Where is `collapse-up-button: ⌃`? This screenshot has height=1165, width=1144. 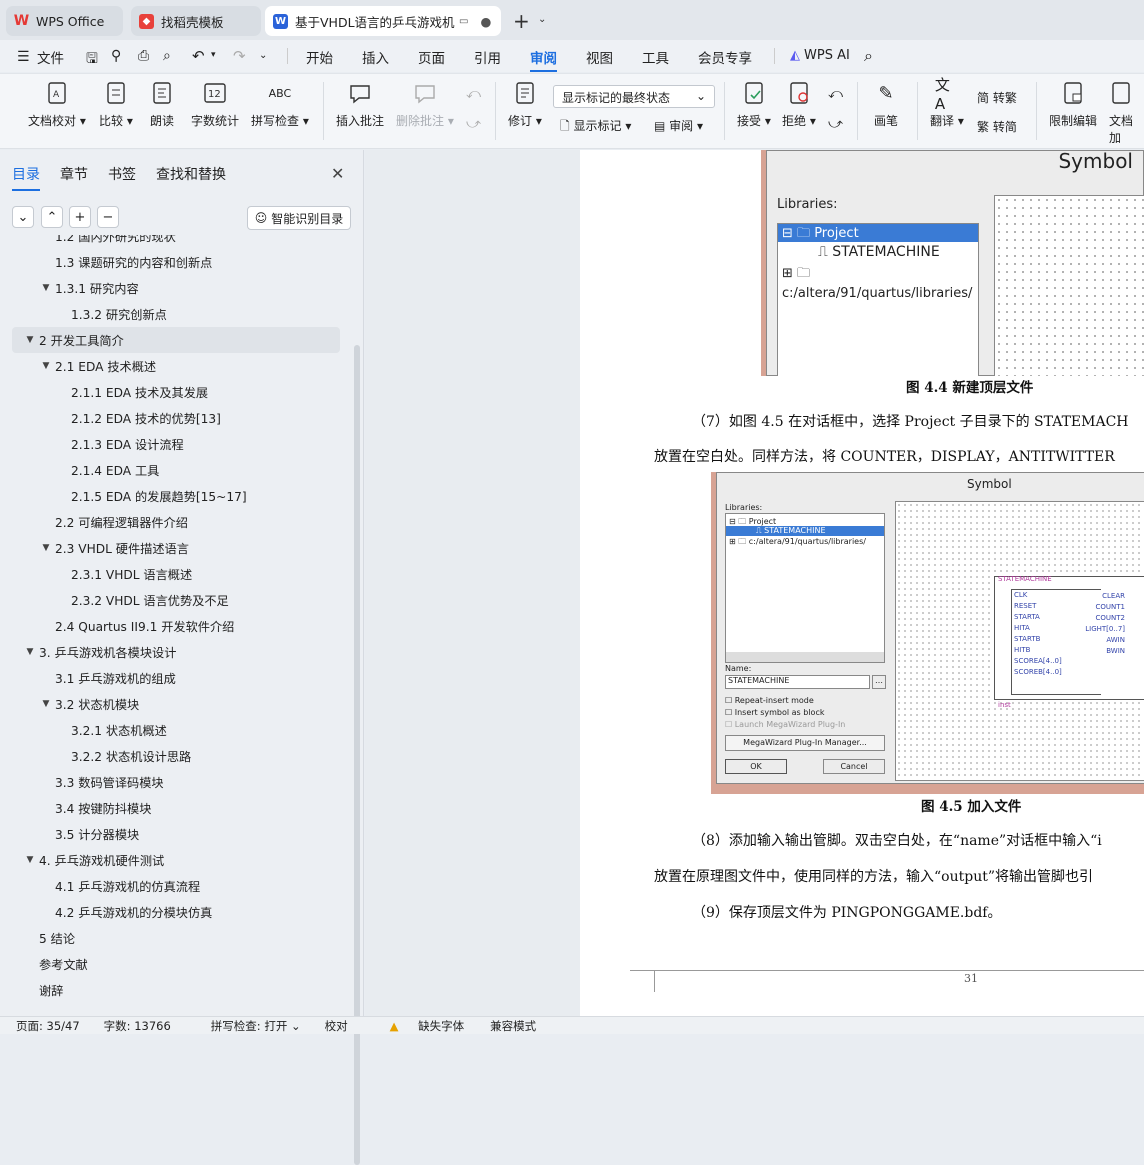 collapse-up-button: ⌃ is located at coordinates (52, 217).